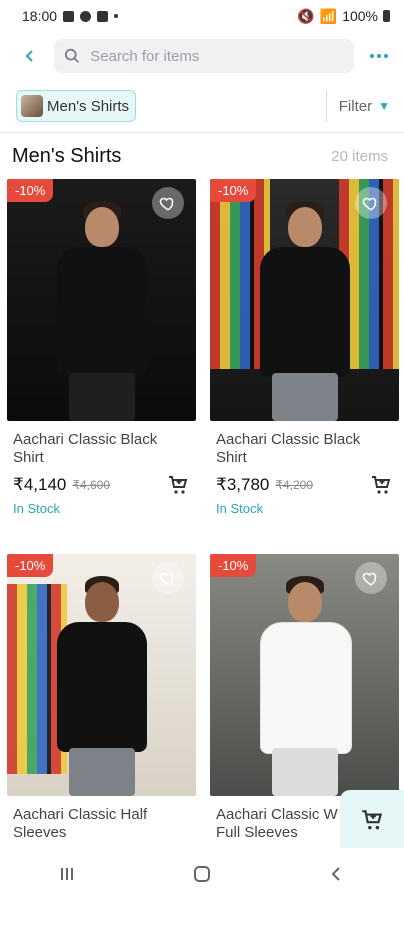  Describe the element at coordinates (360, 16) in the screenshot. I see `battery-text: 100%` at that location.